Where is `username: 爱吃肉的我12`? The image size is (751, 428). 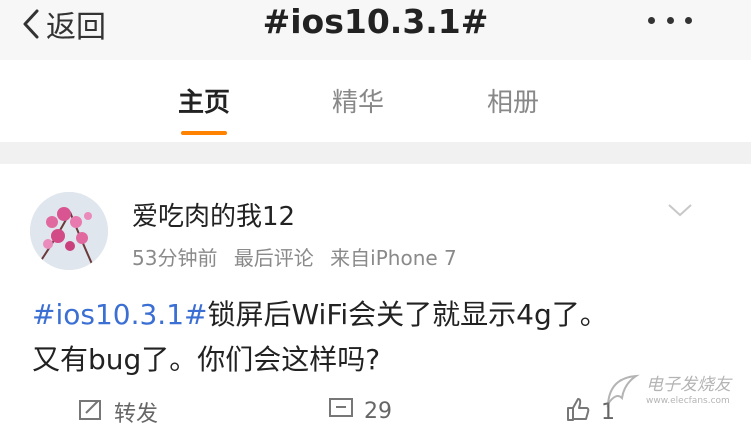
username: 爱吃肉的我12 is located at coordinates (213, 214).